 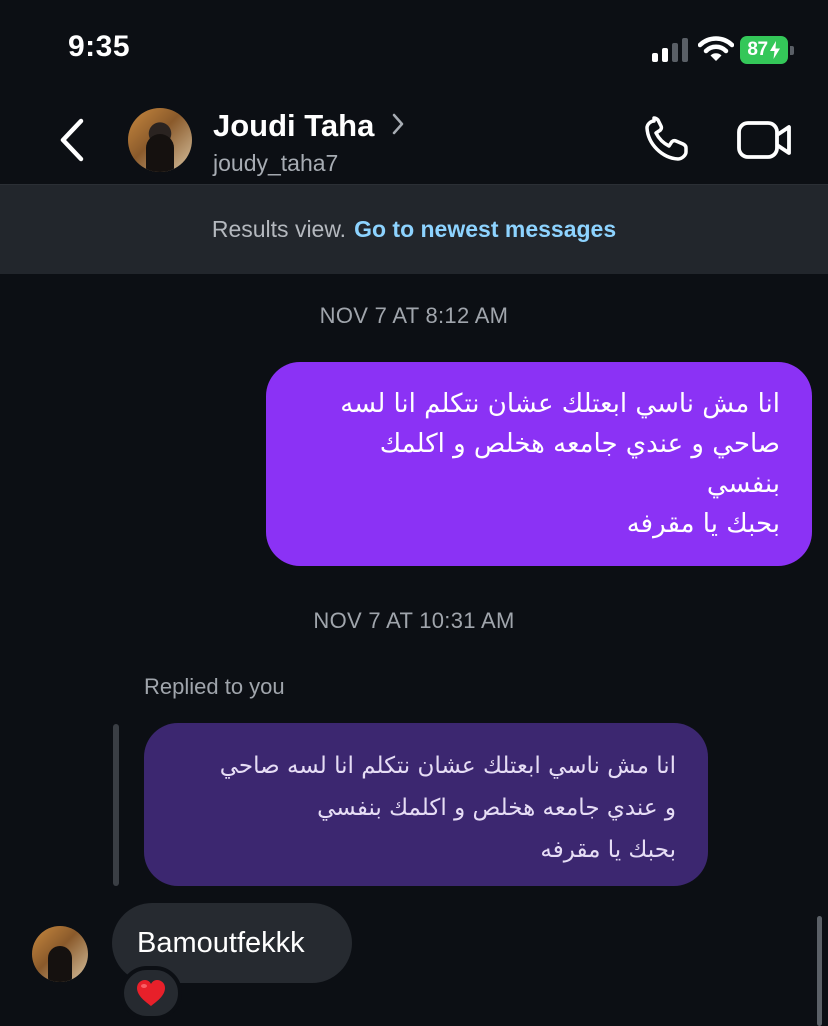 What do you see at coordinates (579, 444) in the screenshot?
I see `message-line: صاحي و عندي جامعه هخلص و اكلمك` at bounding box center [579, 444].